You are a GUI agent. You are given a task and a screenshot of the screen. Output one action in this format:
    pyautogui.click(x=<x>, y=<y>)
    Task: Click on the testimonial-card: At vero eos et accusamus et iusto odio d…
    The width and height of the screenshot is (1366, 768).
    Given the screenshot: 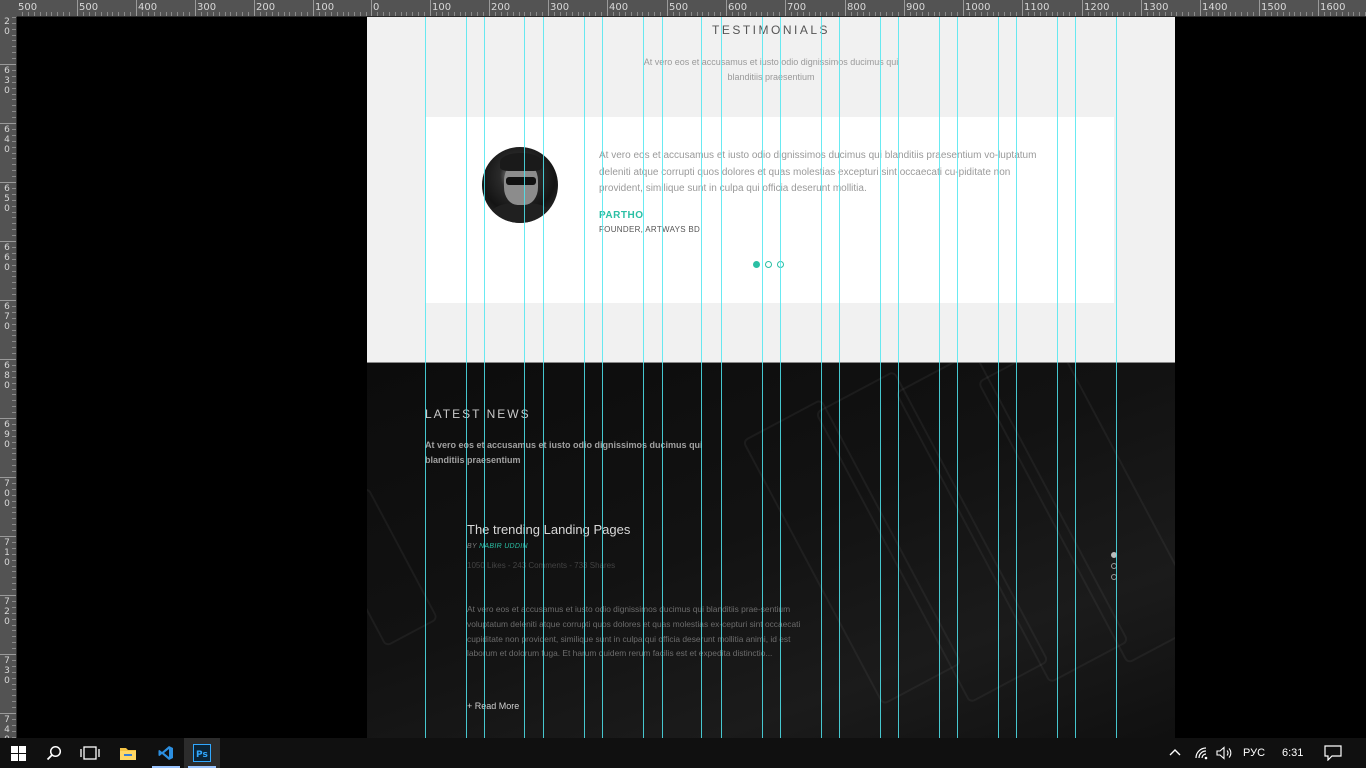 What is the action you would take?
    pyautogui.click(x=769, y=210)
    